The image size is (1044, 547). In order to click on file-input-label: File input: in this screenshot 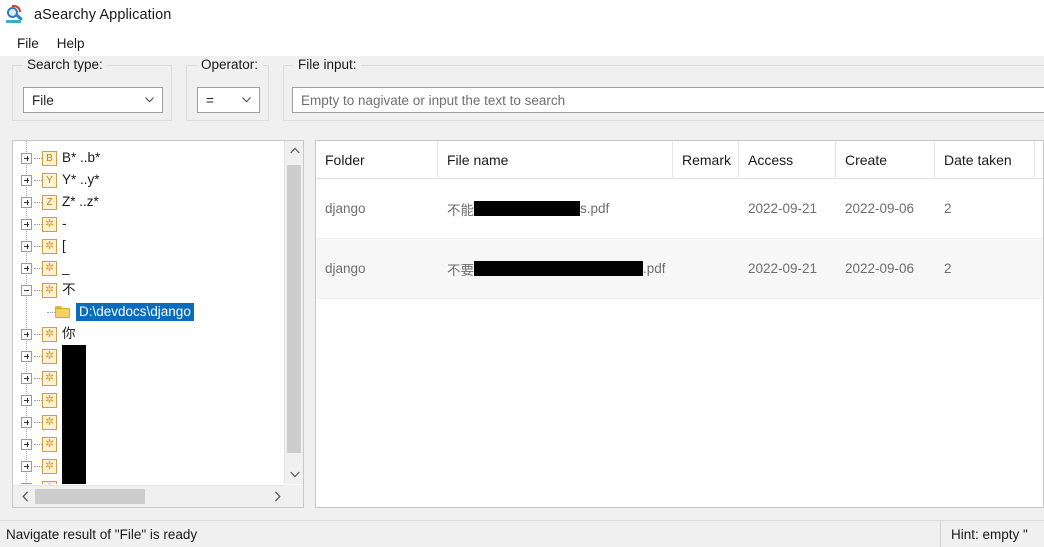, I will do `click(327, 64)`.